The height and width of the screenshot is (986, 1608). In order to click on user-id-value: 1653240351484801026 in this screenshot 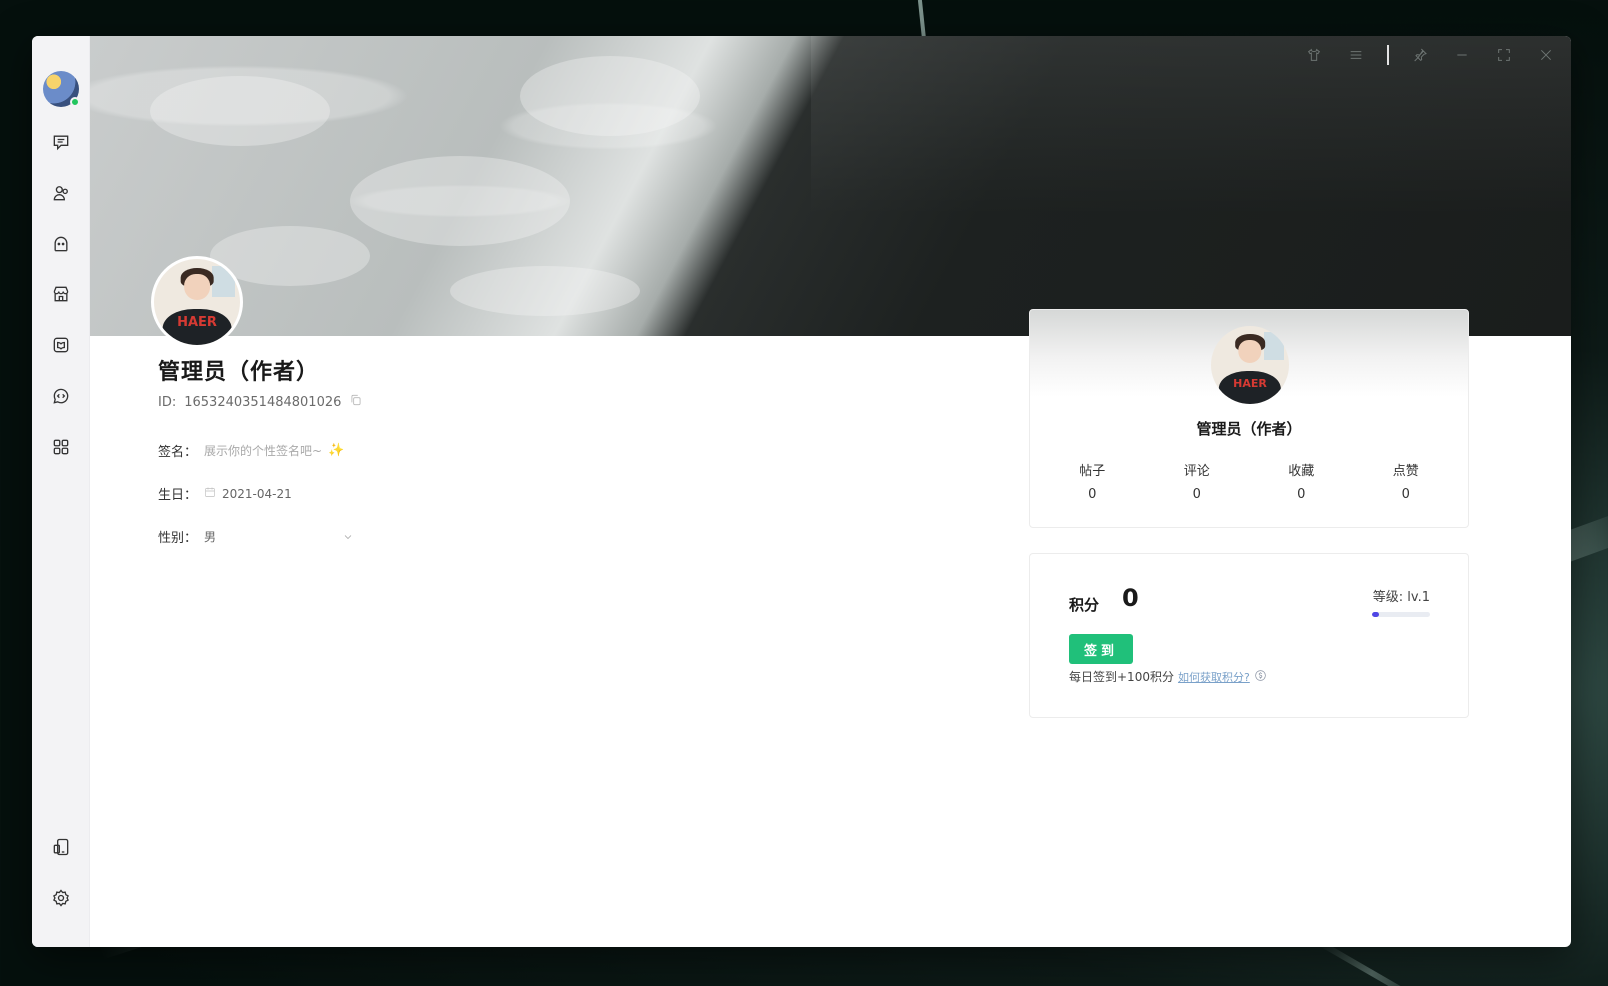, I will do `click(263, 402)`.